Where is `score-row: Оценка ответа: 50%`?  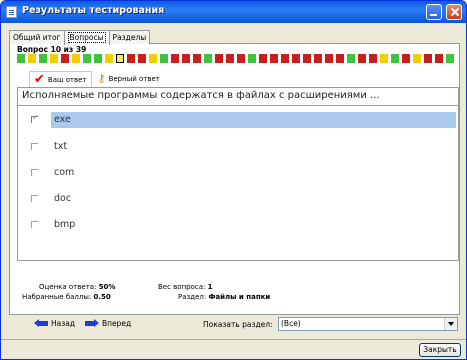
score-row: Оценка ответа: 50% is located at coordinates (77, 287).